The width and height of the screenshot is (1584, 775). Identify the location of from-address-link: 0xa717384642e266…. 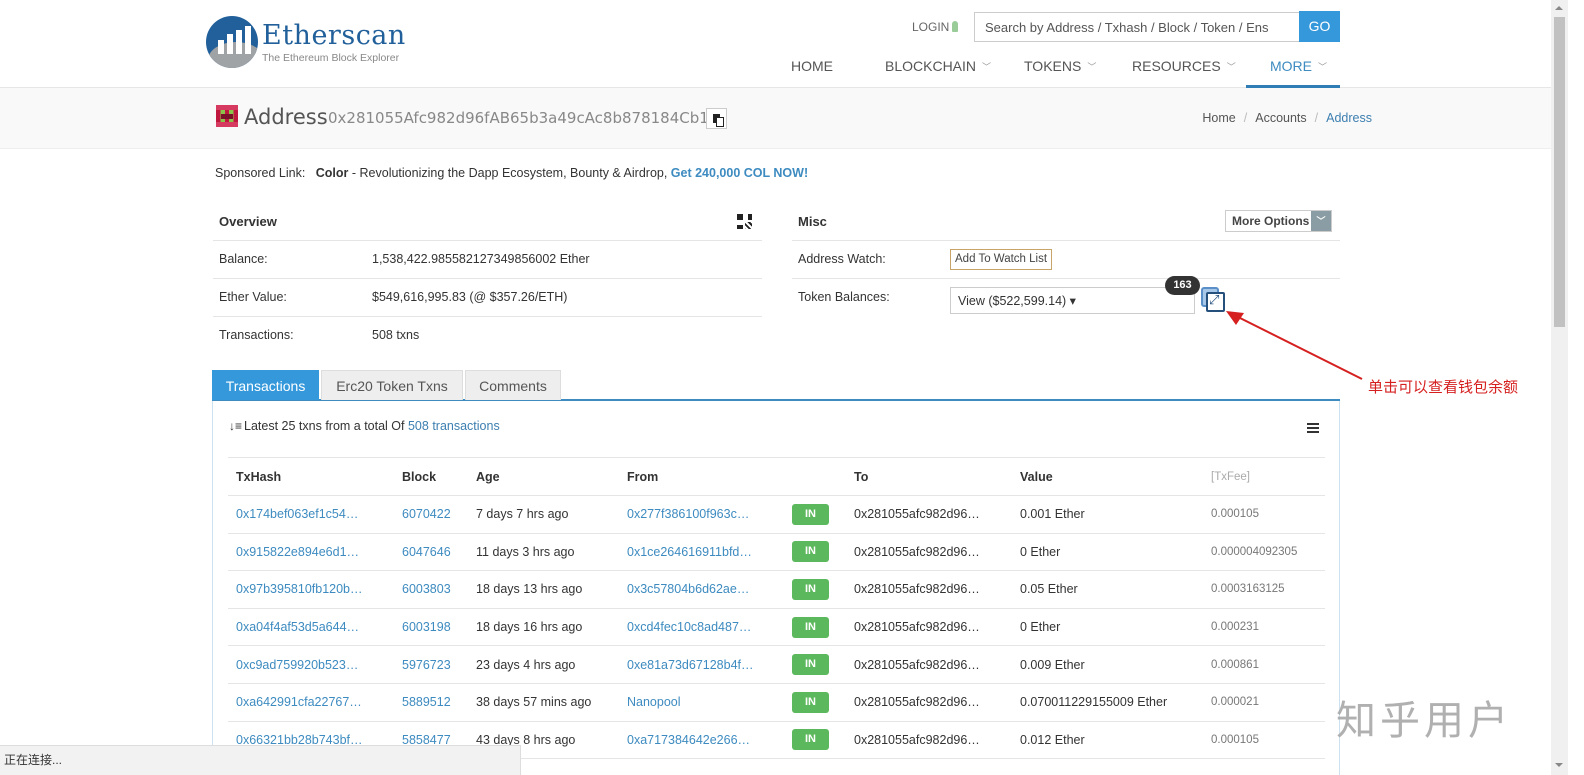
(688, 740).